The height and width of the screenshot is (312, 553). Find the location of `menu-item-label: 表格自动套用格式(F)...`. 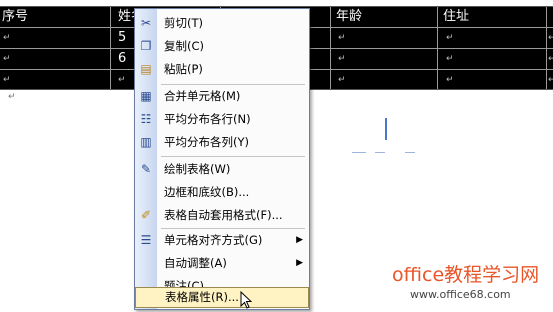

menu-item-label: 表格自动套用格式(F)... is located at coordinates (223, 215).